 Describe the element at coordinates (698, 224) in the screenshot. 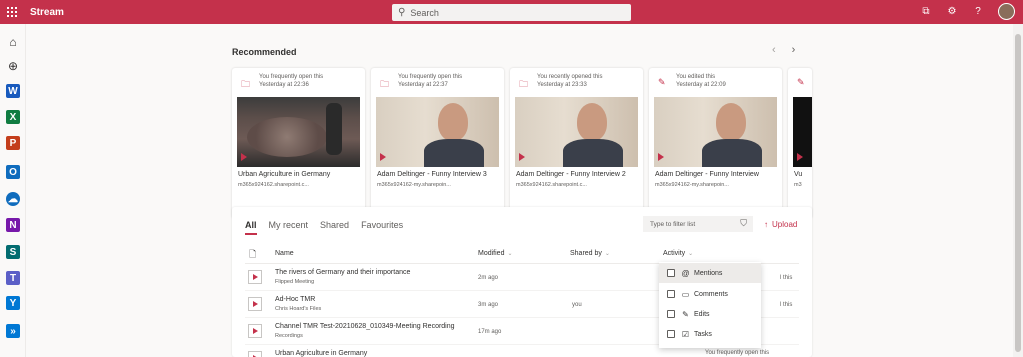

I see `filter-input: Type to filter list ⛉` at that location.